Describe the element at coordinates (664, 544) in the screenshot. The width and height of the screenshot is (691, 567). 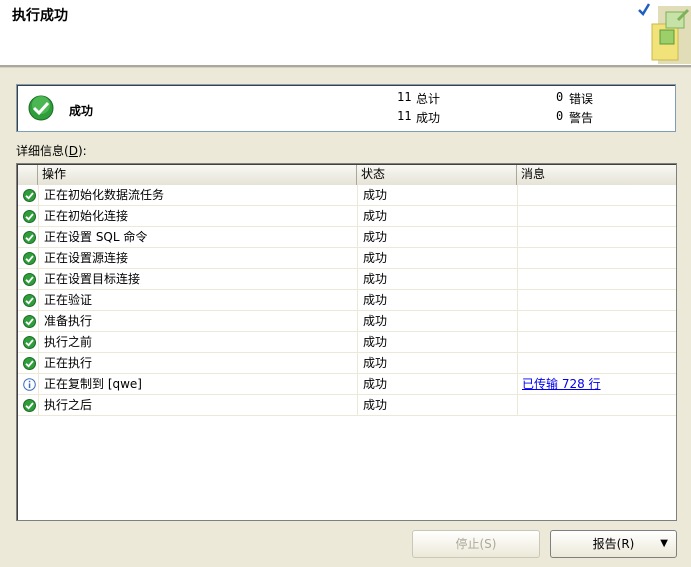
I see `dropdown-arrow-icon: ▼` at that location.